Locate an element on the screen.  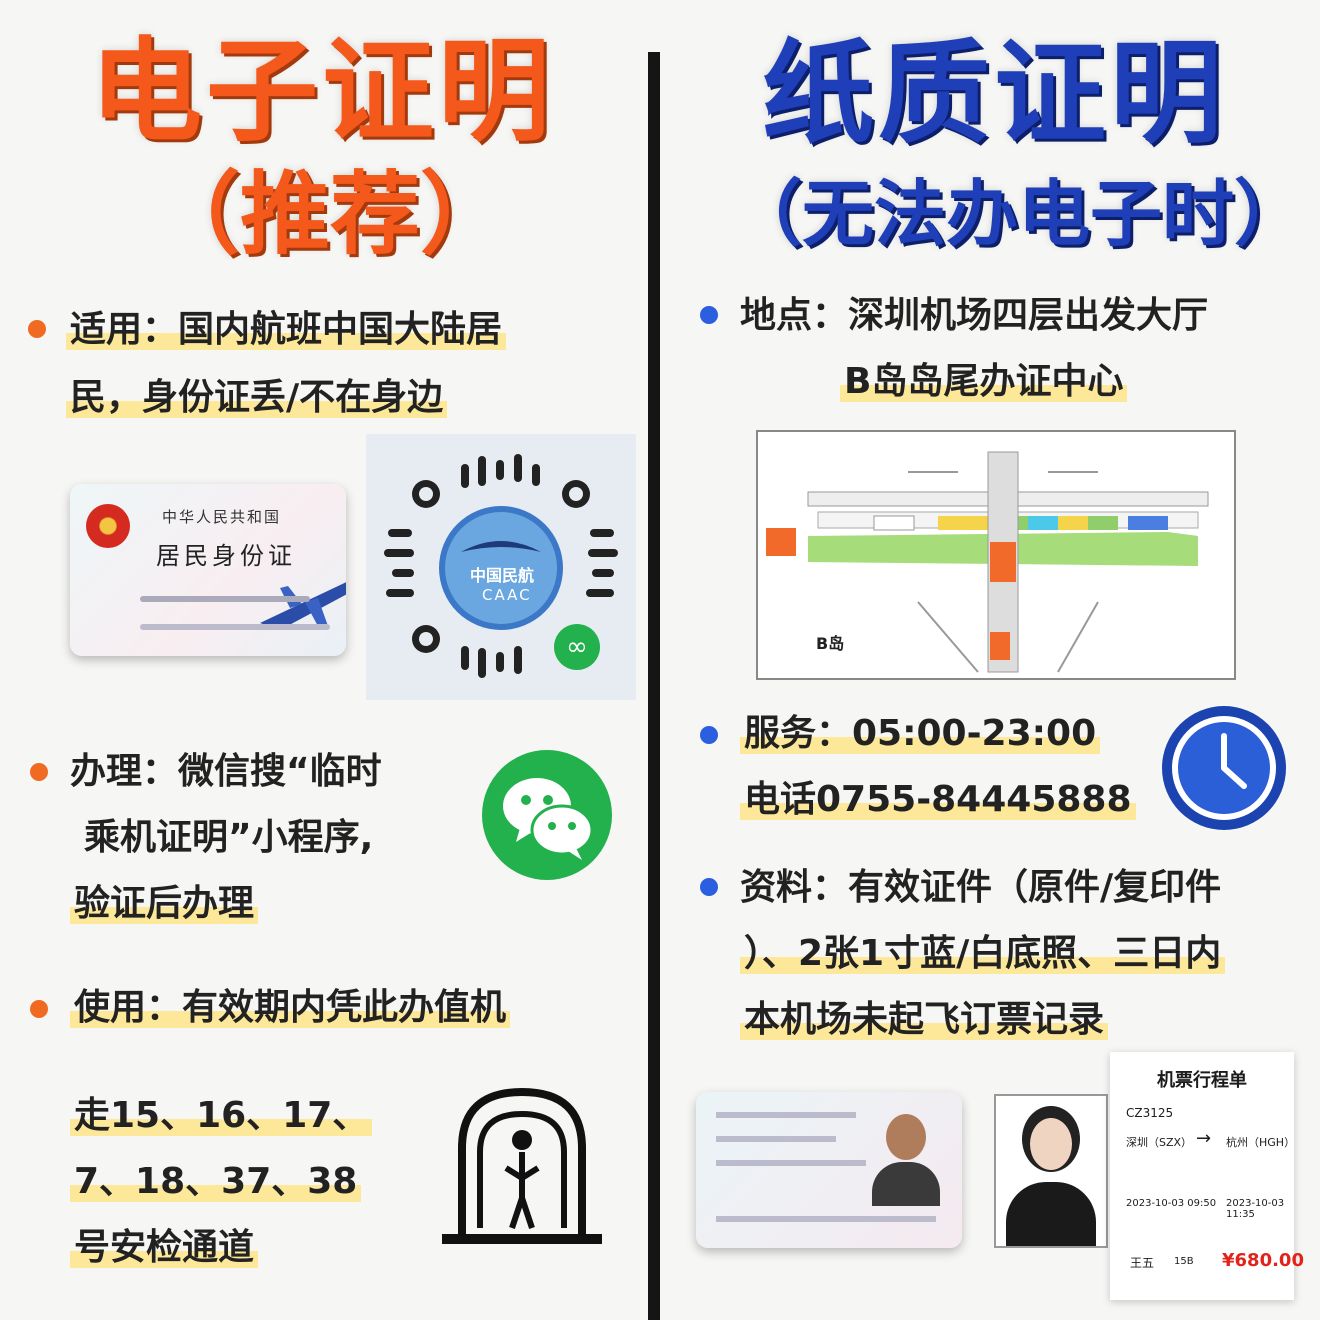
wechat-icon is located at coordinates (547, 815).